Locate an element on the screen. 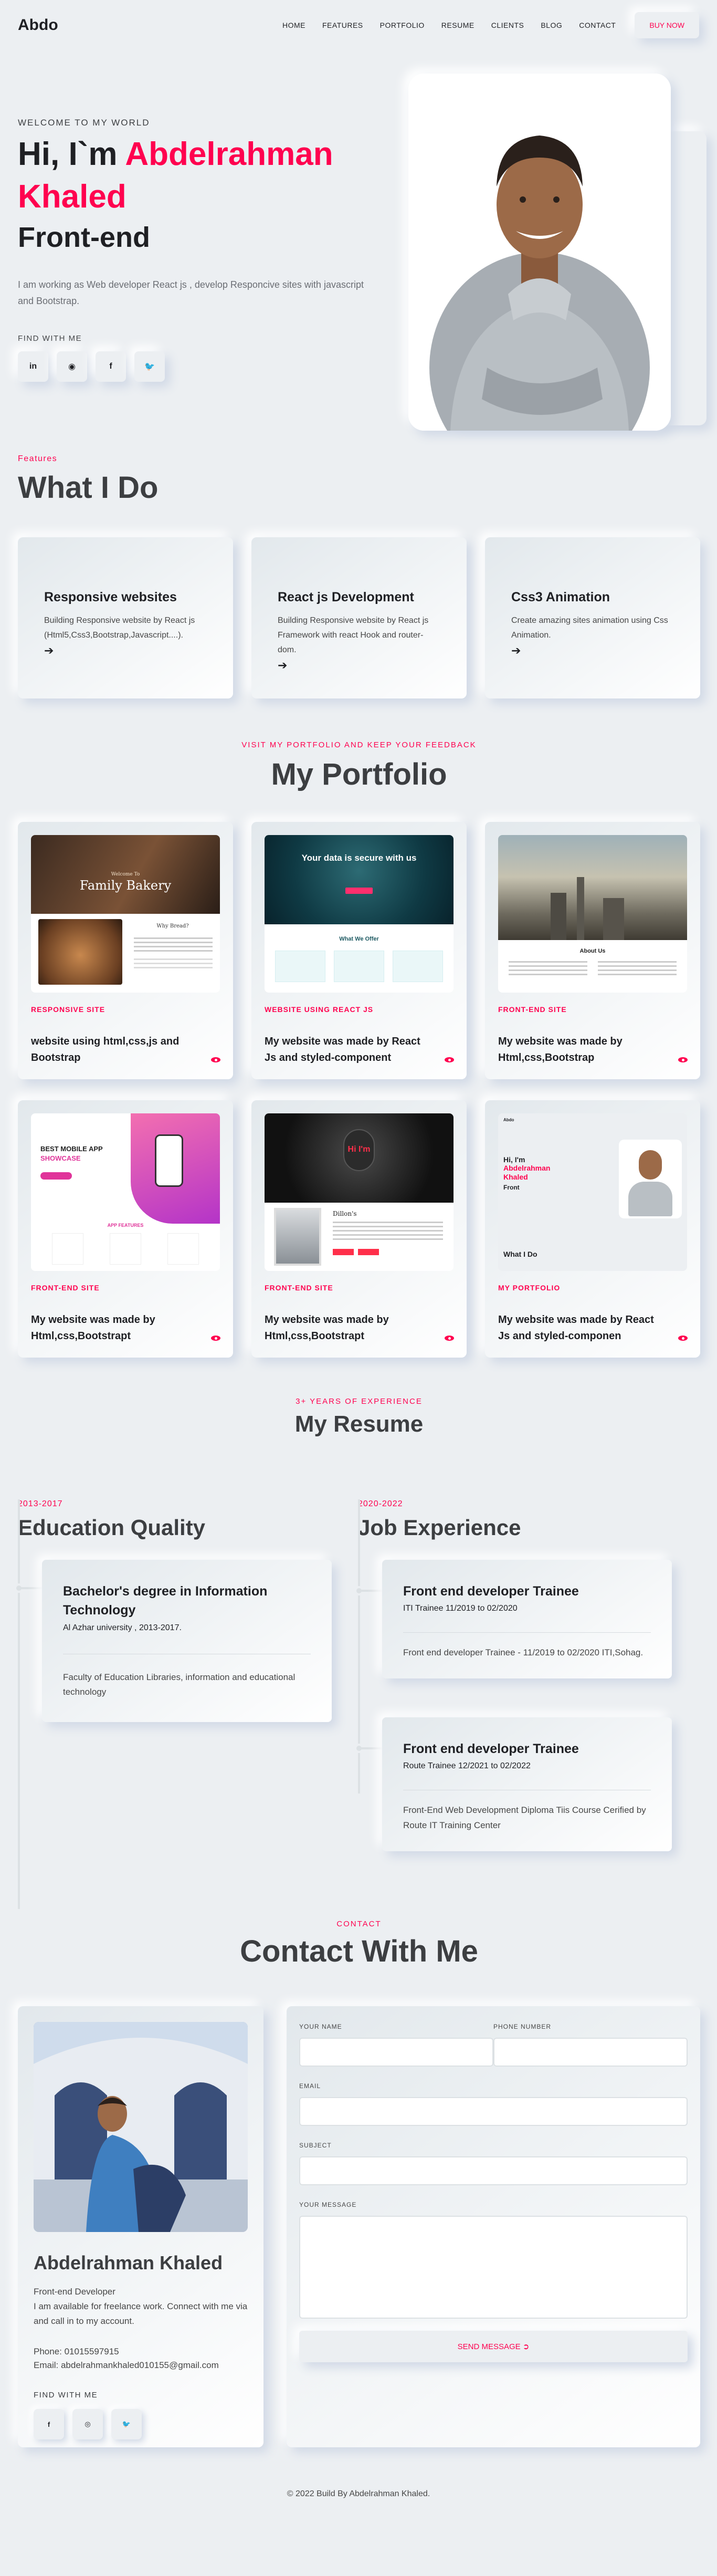  shot-section: Dillon's is located at coordinates (345, 1213).